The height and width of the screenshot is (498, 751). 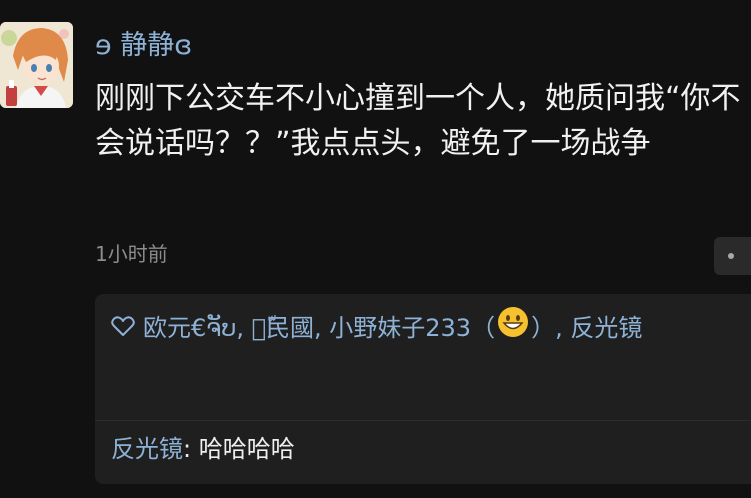 I want to click on liker-names-tail: ）, 反光镜, so click(x=586, y=328).